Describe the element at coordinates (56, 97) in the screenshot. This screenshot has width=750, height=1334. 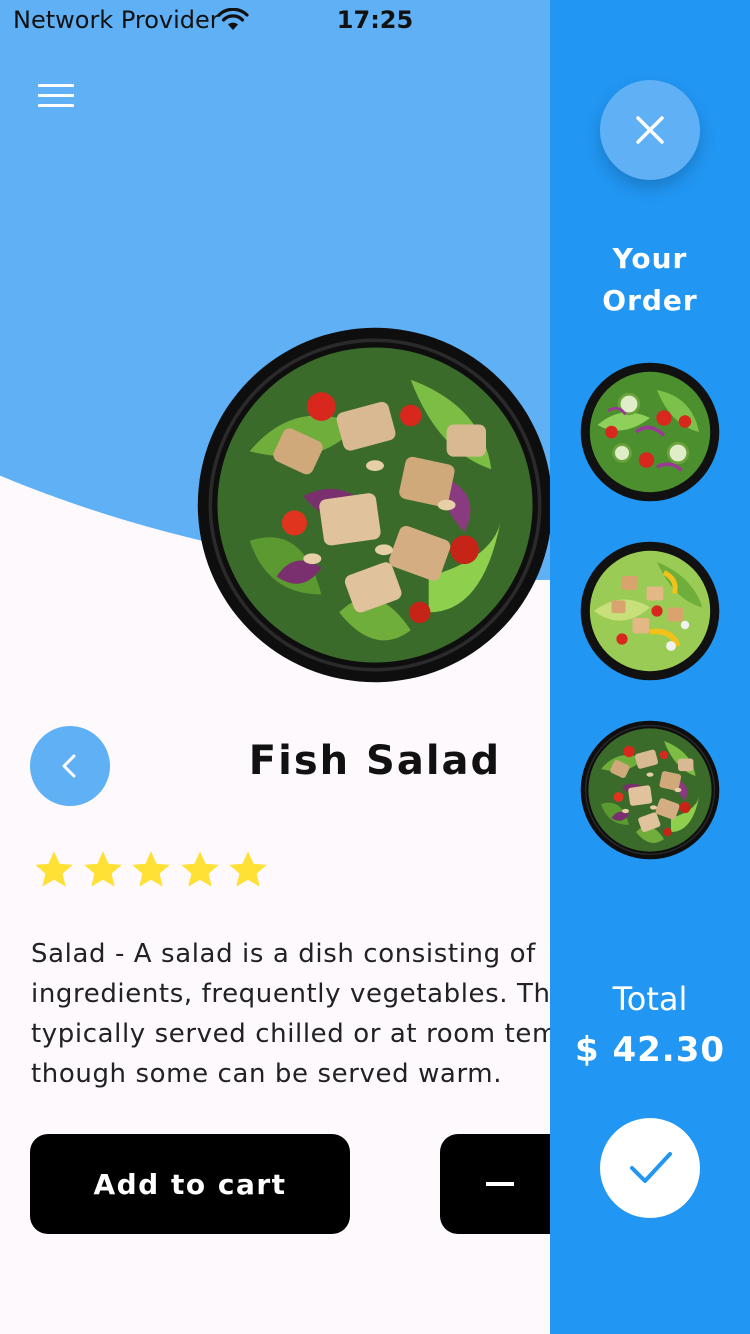
I see `hamburger-menu-icon` at that location.